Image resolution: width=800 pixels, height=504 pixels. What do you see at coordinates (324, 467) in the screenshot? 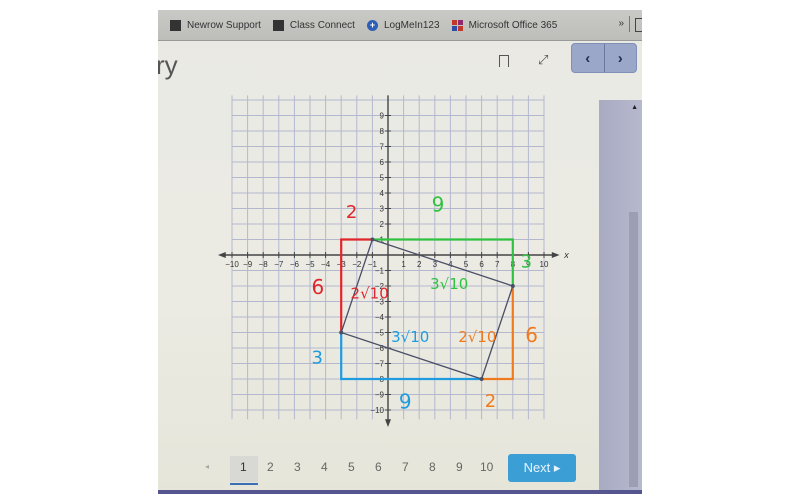
I see `page-4-link: 4` at bounding box center [324, 467].